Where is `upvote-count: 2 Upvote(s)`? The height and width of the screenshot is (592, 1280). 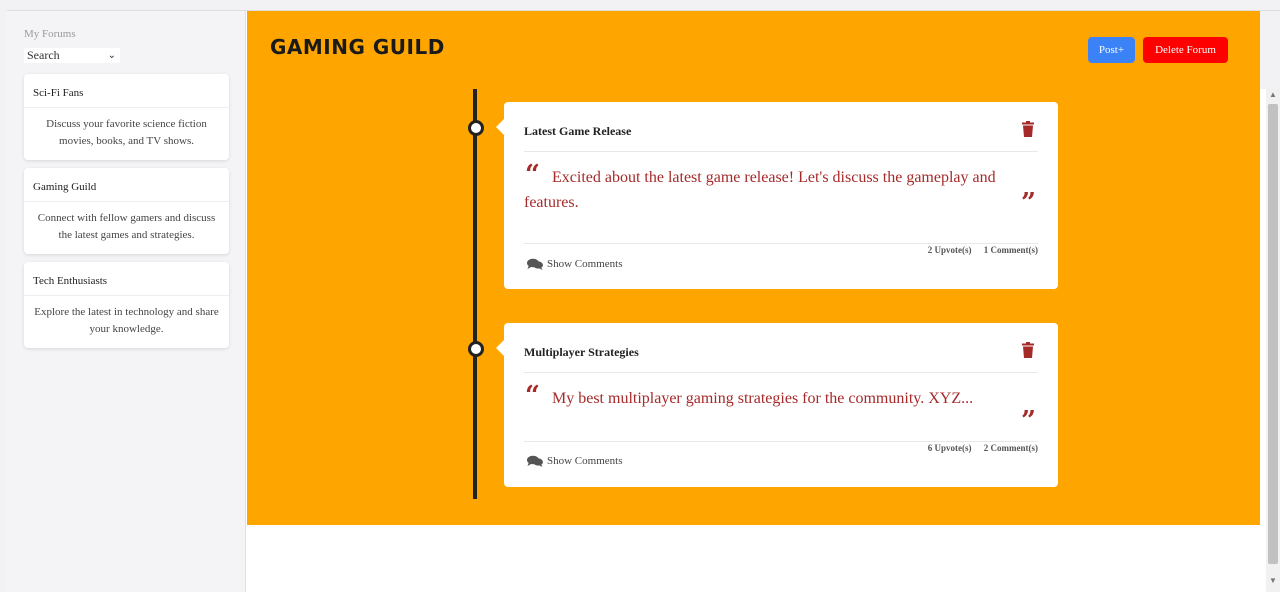
upvote-count: 2 Upvote(s) is located at coordinates (949, 250).